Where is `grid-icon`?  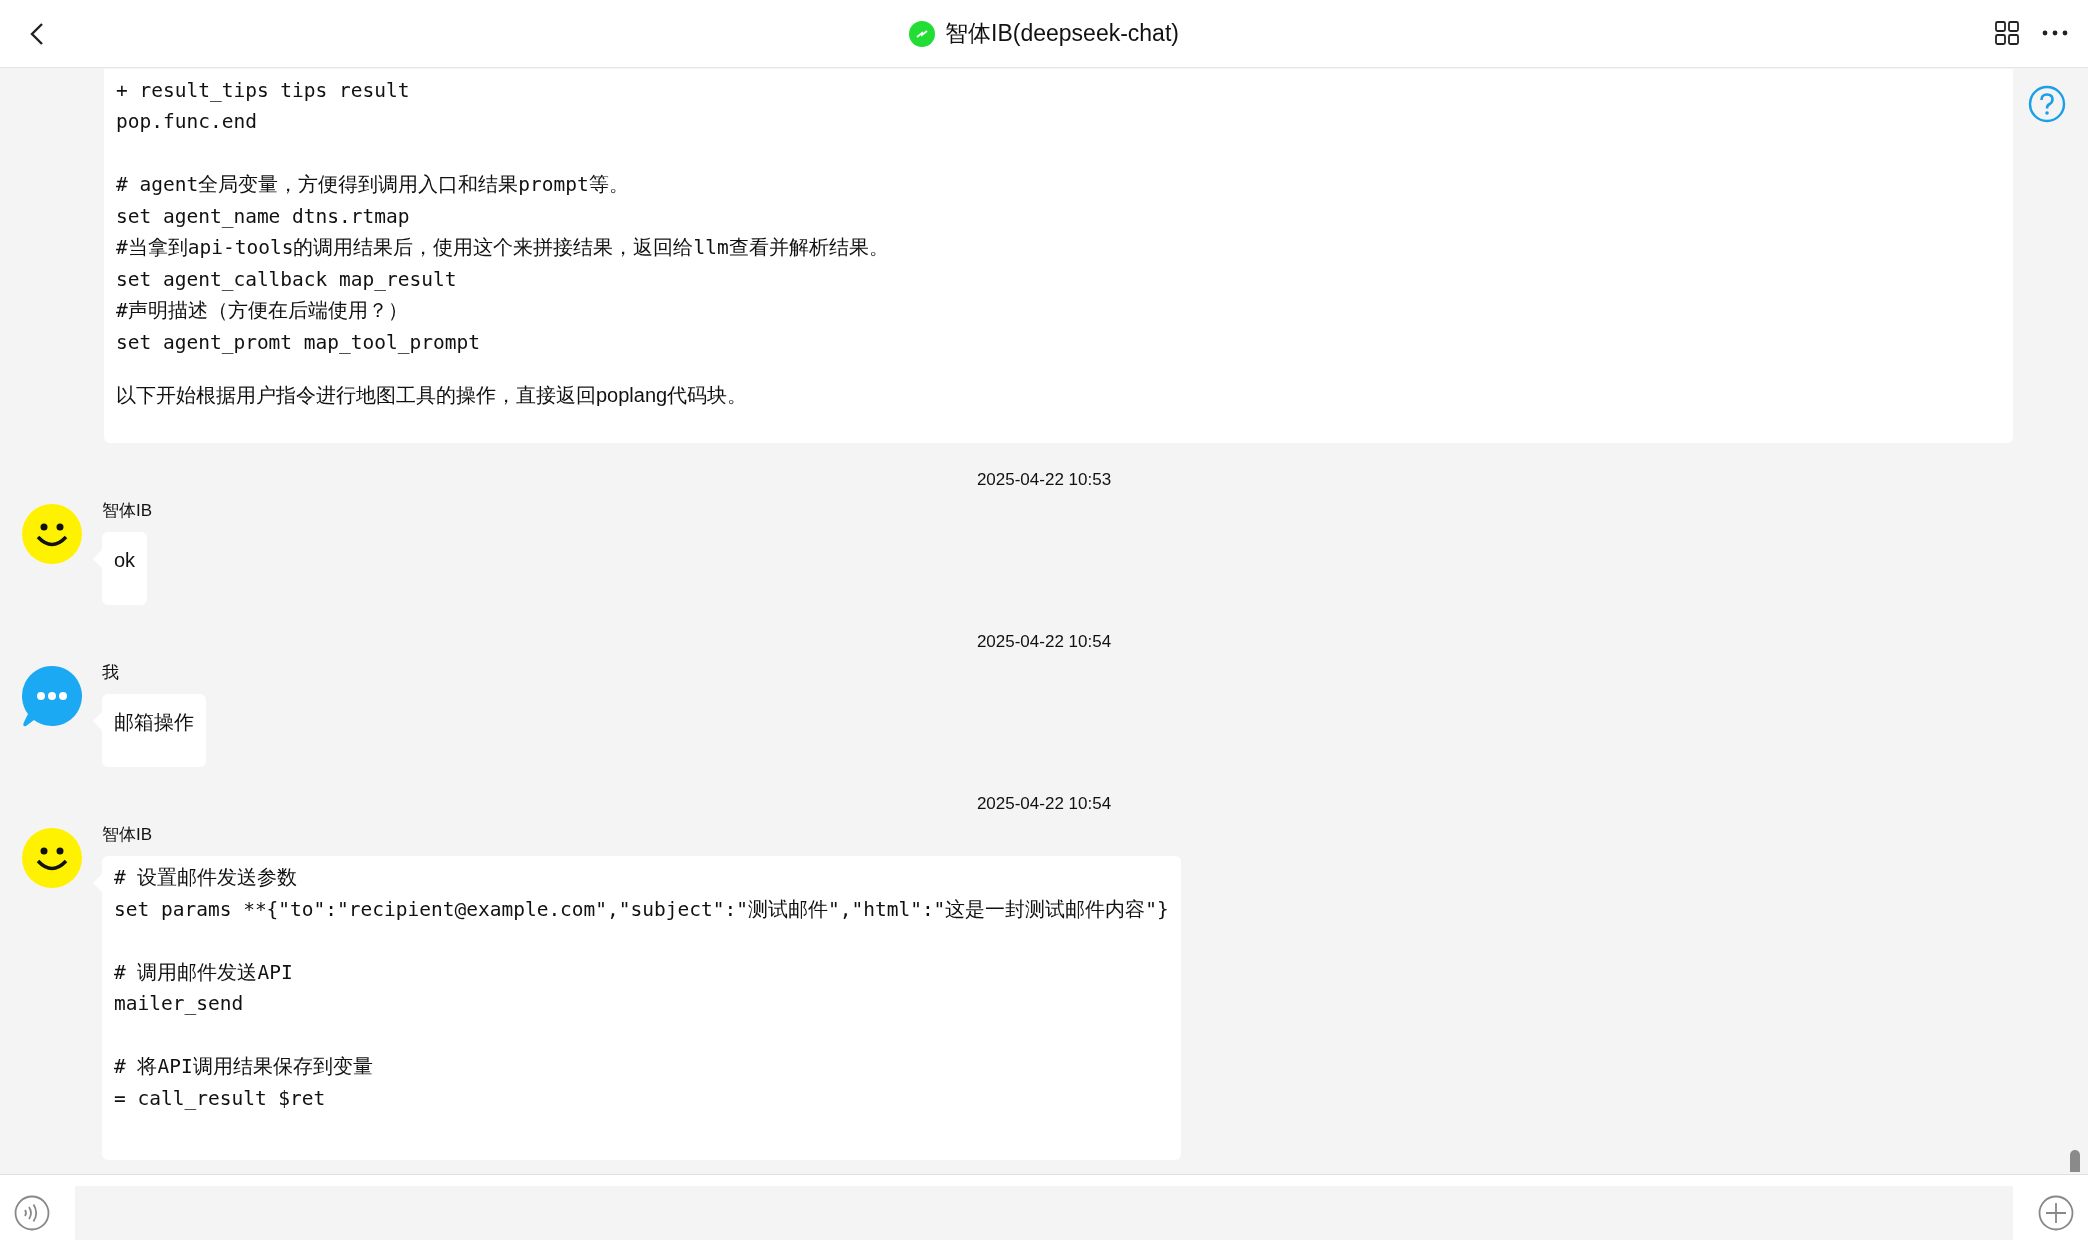 grid-icon is located at coordinates (2007, 33).